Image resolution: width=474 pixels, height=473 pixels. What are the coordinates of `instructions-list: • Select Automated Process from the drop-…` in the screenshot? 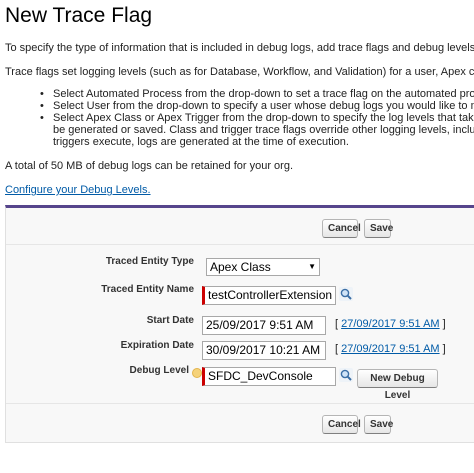 It's located at (256, 118).